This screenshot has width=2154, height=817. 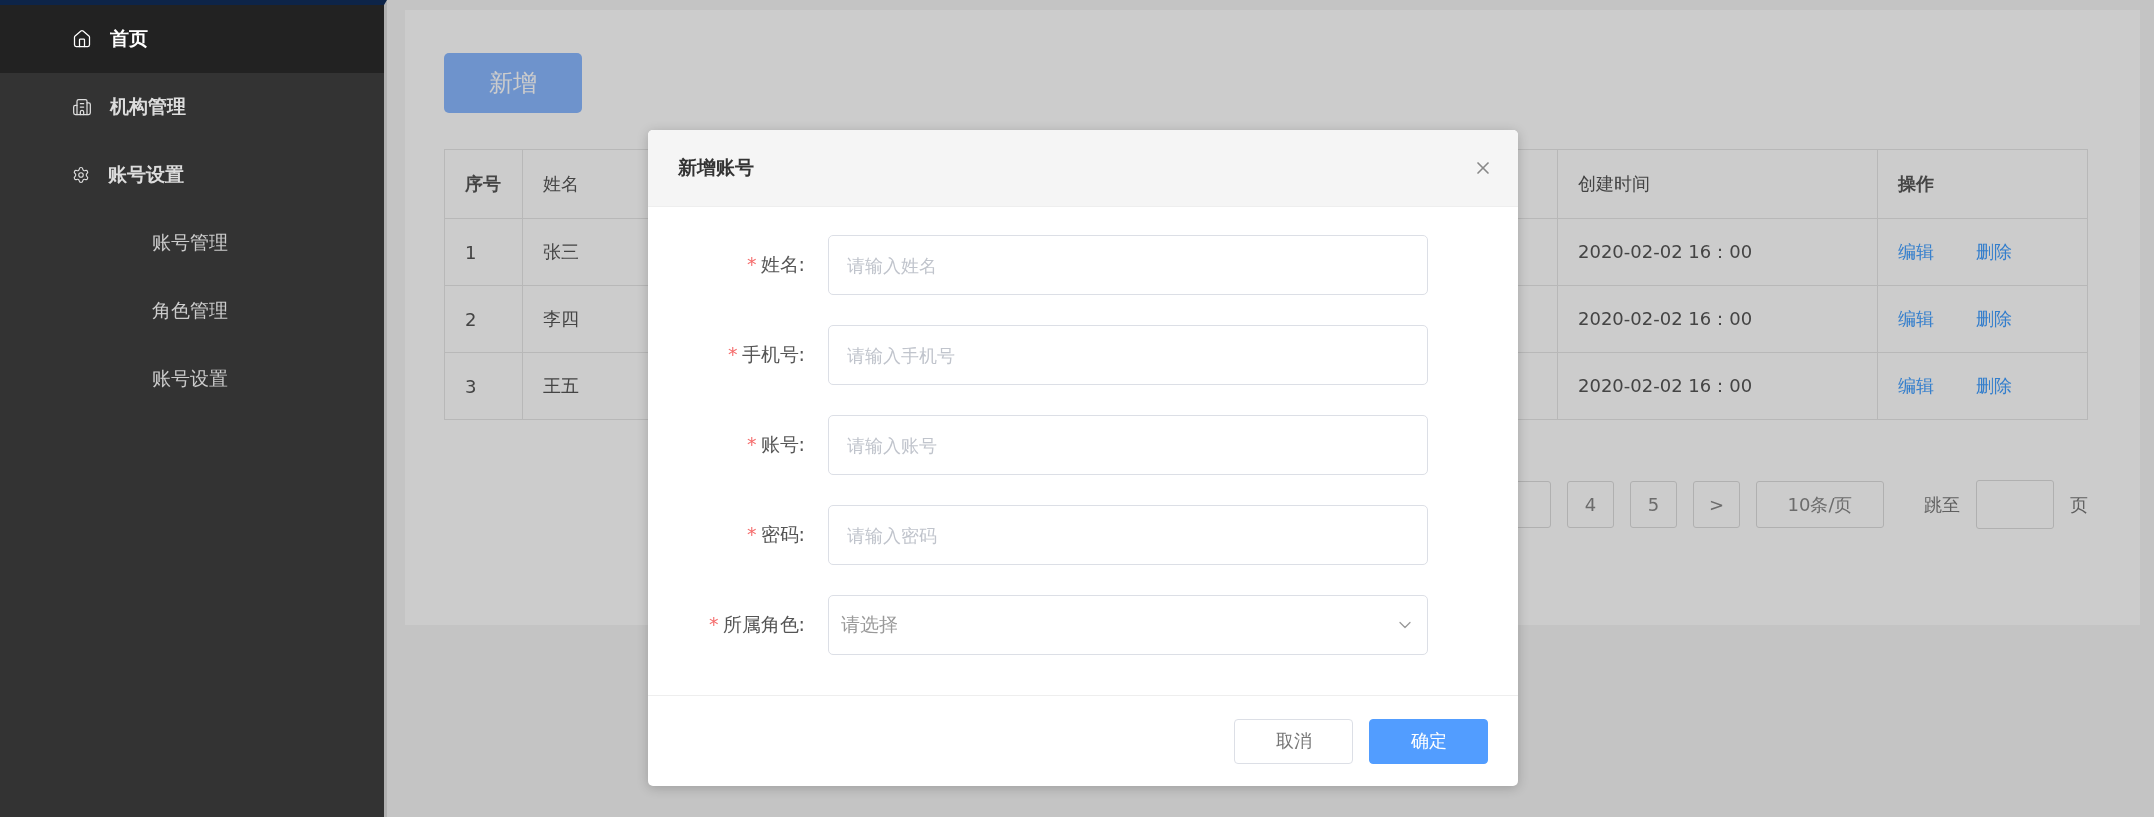 I want to click on sidebar-subitem: 账号管理, so click(x=192, y=243).